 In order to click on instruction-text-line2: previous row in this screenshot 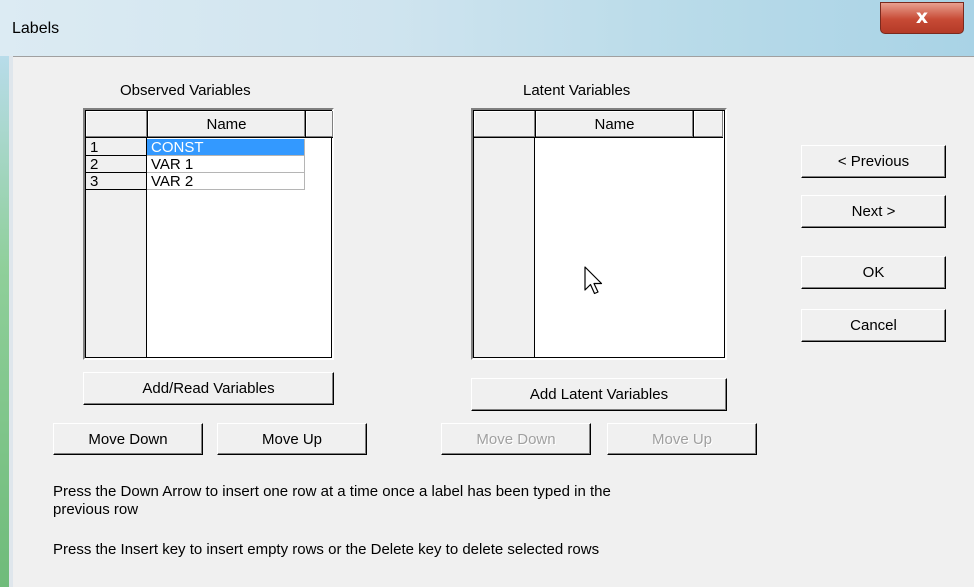, I will do `click(96, 509)`.